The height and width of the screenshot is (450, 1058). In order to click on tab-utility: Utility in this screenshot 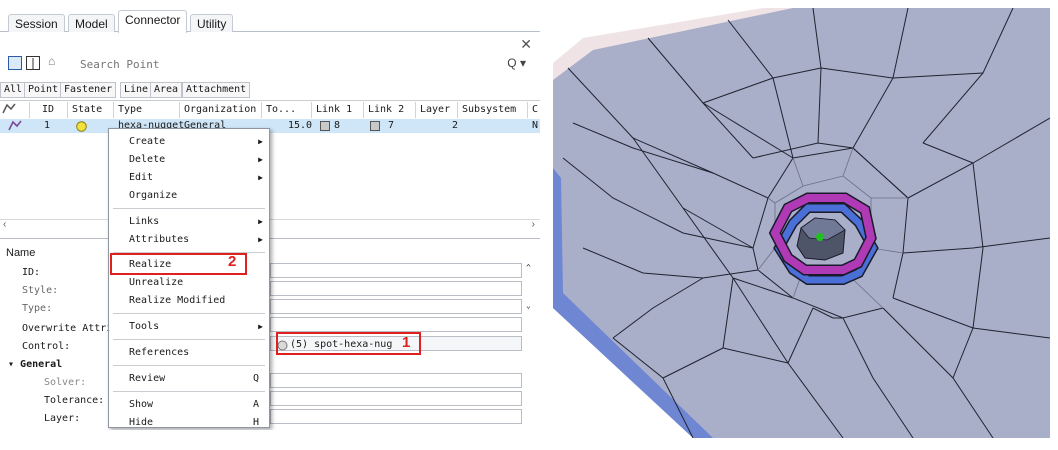, I will do `click(212, 23)`.